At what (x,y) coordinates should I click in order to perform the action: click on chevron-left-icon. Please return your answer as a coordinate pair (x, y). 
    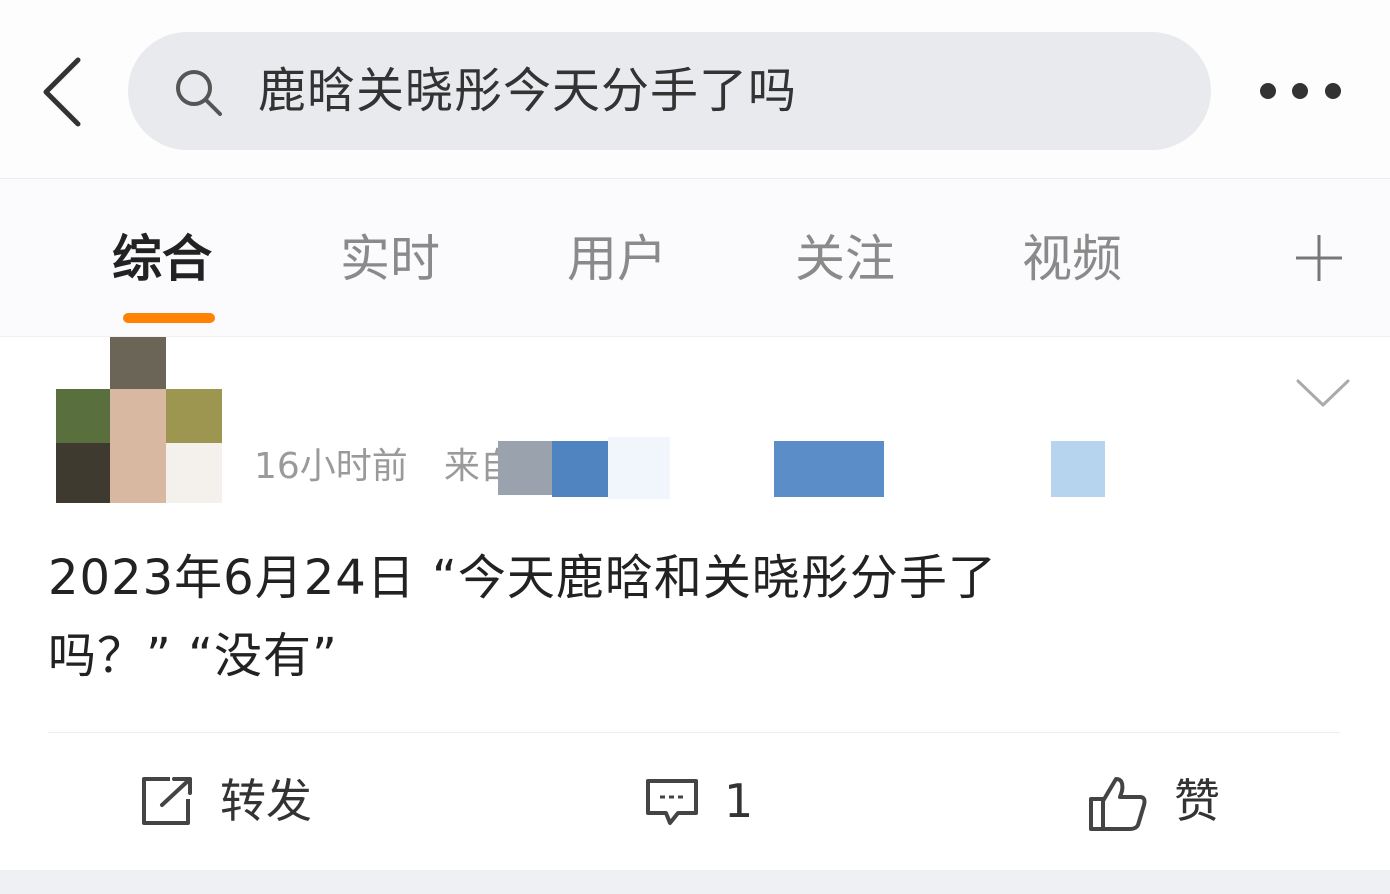
    Looking at the image, I should click on (62, 92).